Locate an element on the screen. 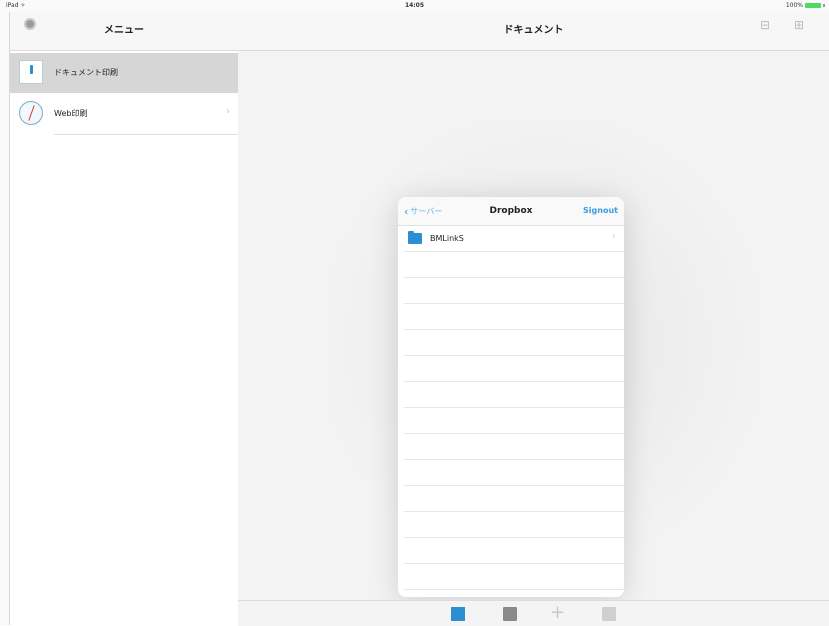 The height and width of the screenshot is (626, 829). menu-item-document-print: ドキュメント印刷 is located at coordinates (124, 73).